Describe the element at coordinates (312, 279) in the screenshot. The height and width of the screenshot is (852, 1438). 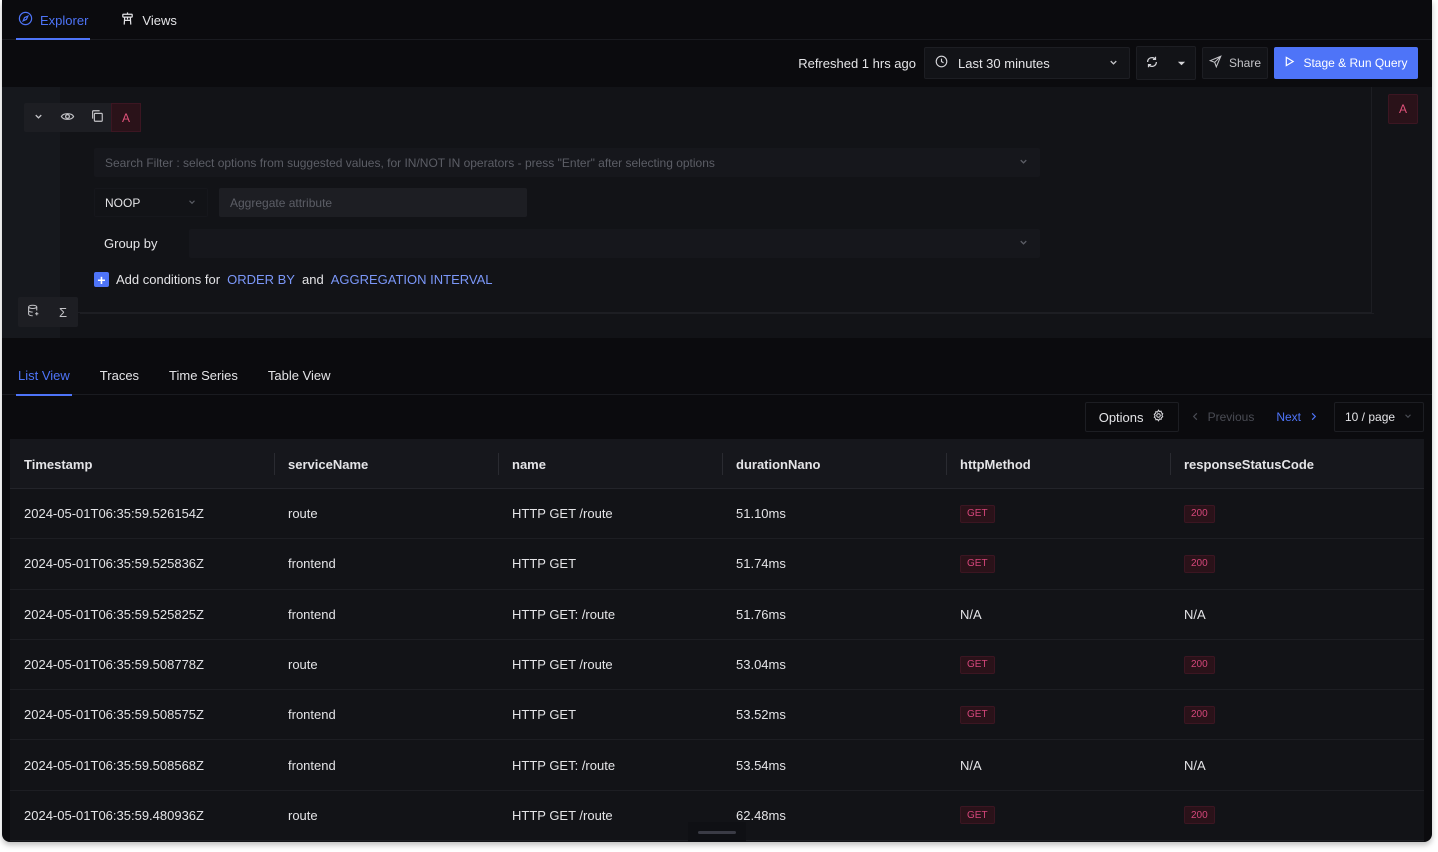
I see `and-text: and` at that location.